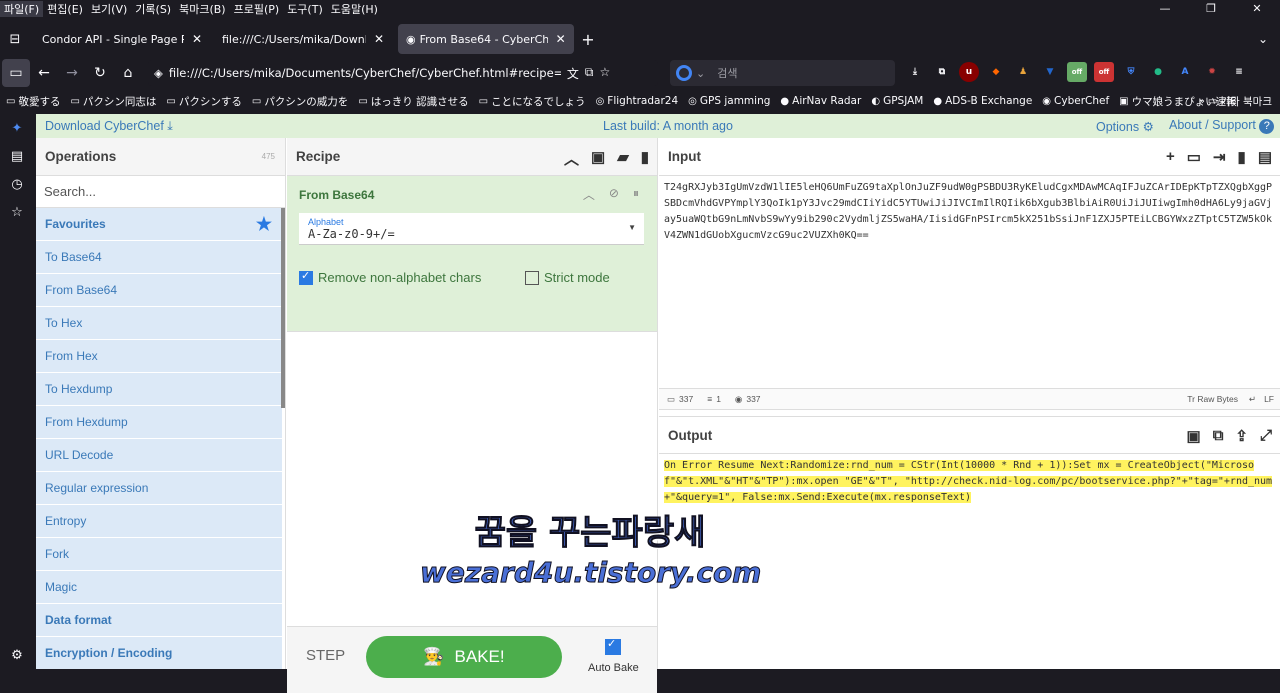  I want to click on fullscreen-icon: ⤢, so click(1266, 436).